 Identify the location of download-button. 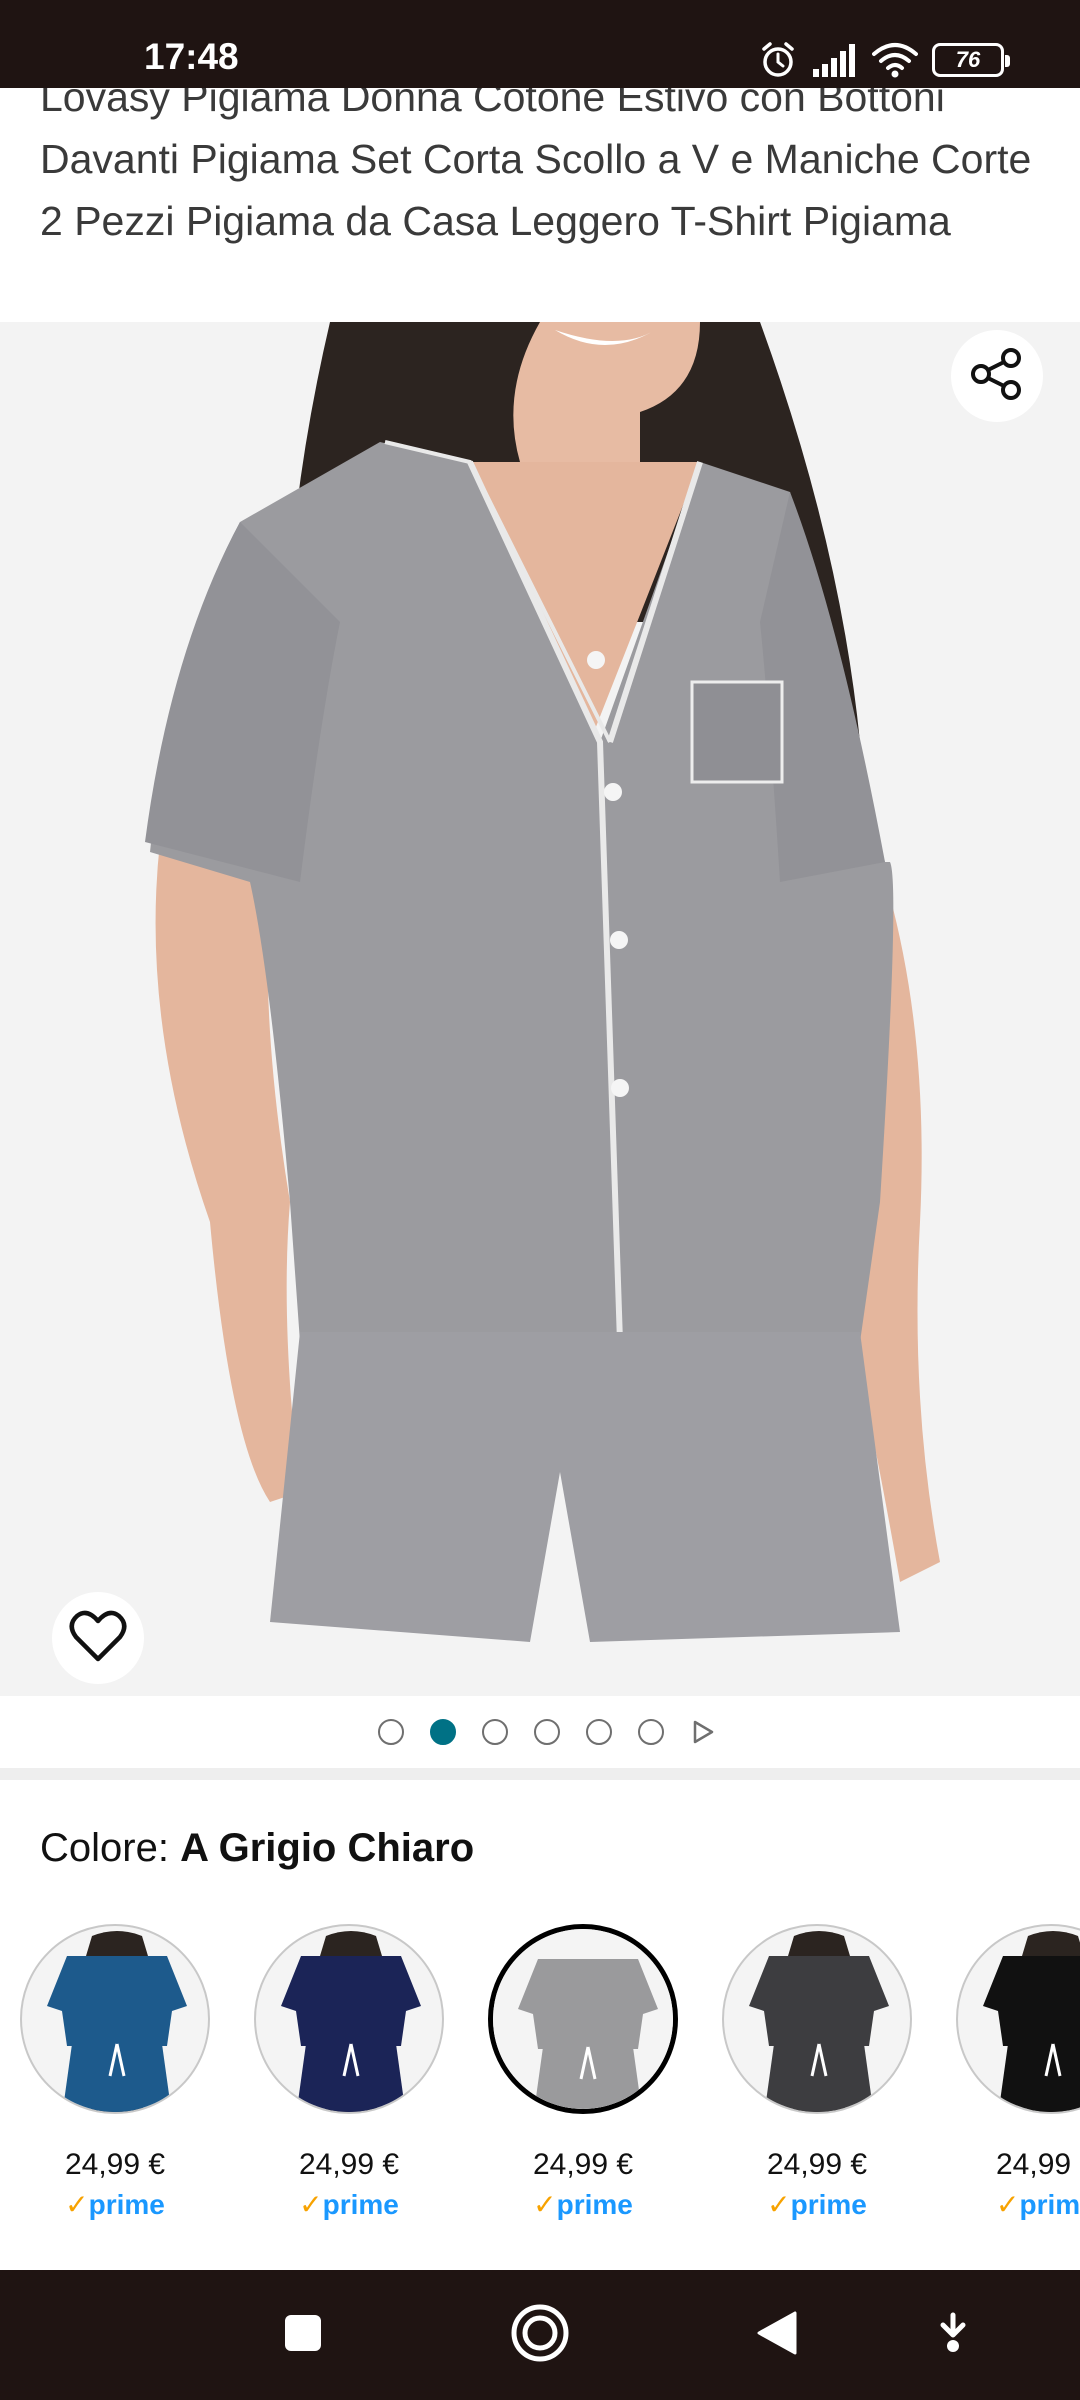
(953, 2335).